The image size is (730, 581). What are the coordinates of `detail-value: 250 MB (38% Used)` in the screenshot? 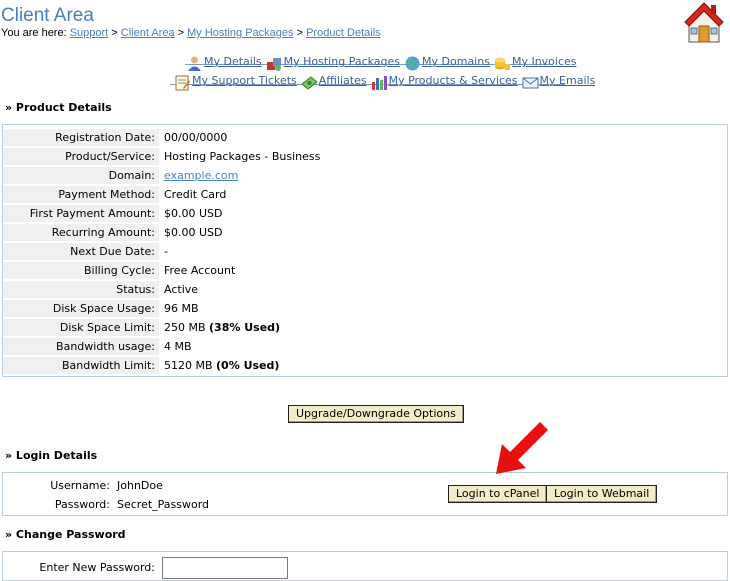 It's located at (222, 327).